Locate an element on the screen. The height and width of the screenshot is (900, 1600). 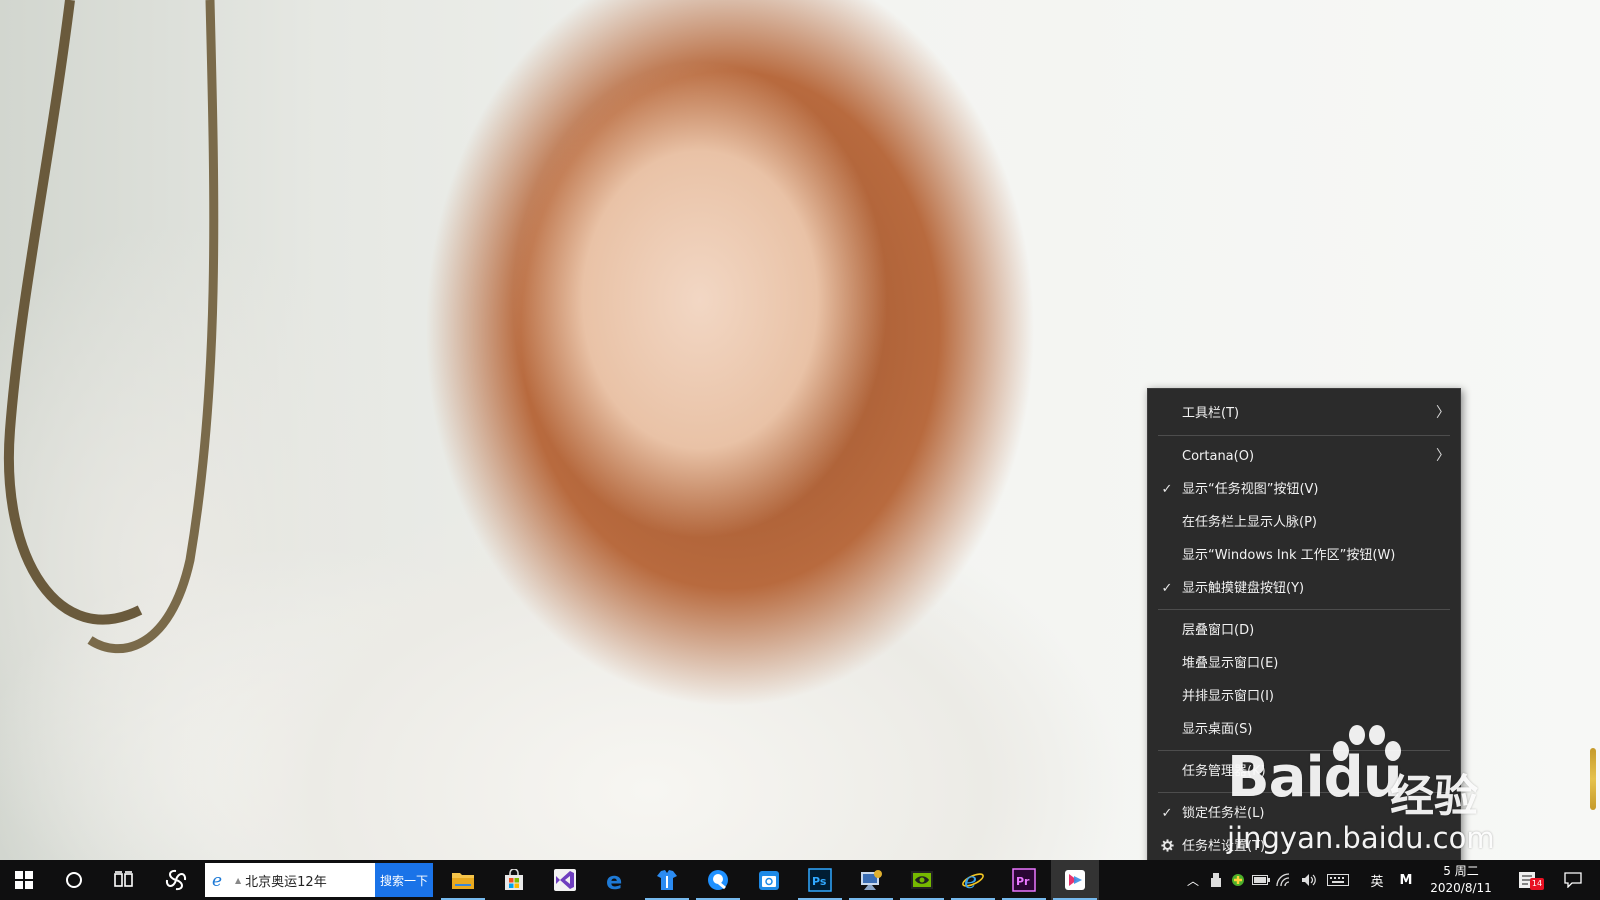
menu-item-show-people: 在任务栏上显示人脉(P) is located at coordinates (1304, 522).